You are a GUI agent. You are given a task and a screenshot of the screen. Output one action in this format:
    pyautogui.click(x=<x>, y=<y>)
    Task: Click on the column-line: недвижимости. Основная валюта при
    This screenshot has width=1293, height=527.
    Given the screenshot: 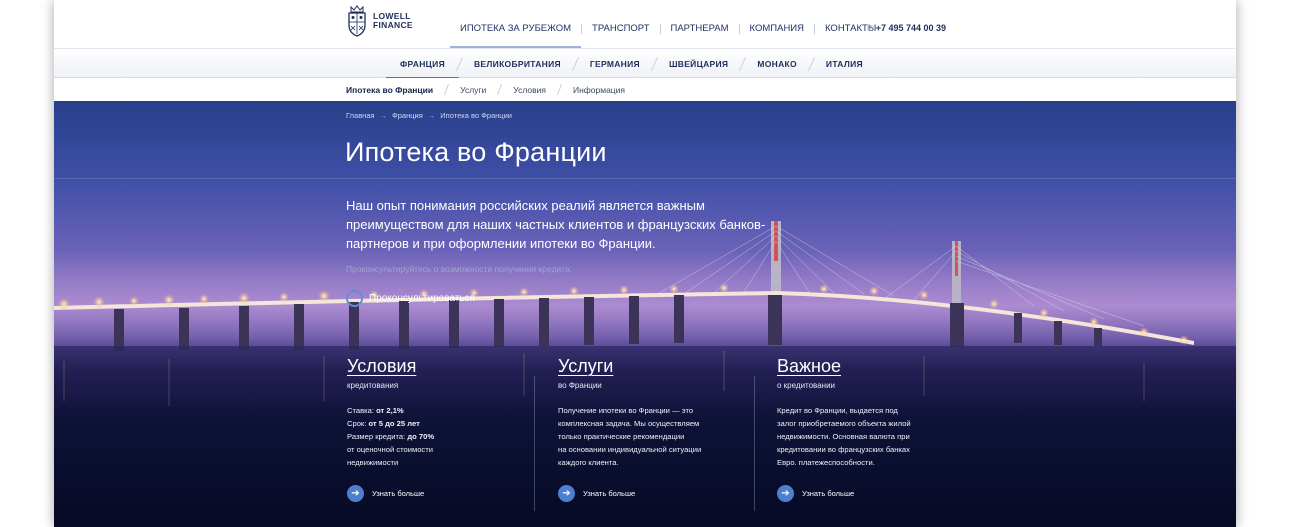 What is the action you would take?
    pyautogui.click(x=843, y=436)
    